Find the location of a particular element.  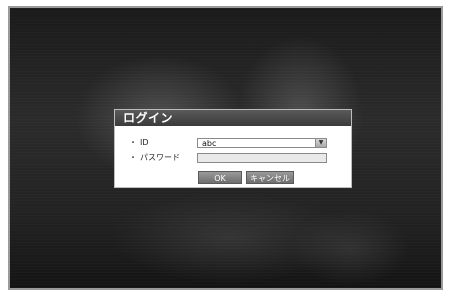

password-label: ・ パスワード is located at coordinates (163, 157).